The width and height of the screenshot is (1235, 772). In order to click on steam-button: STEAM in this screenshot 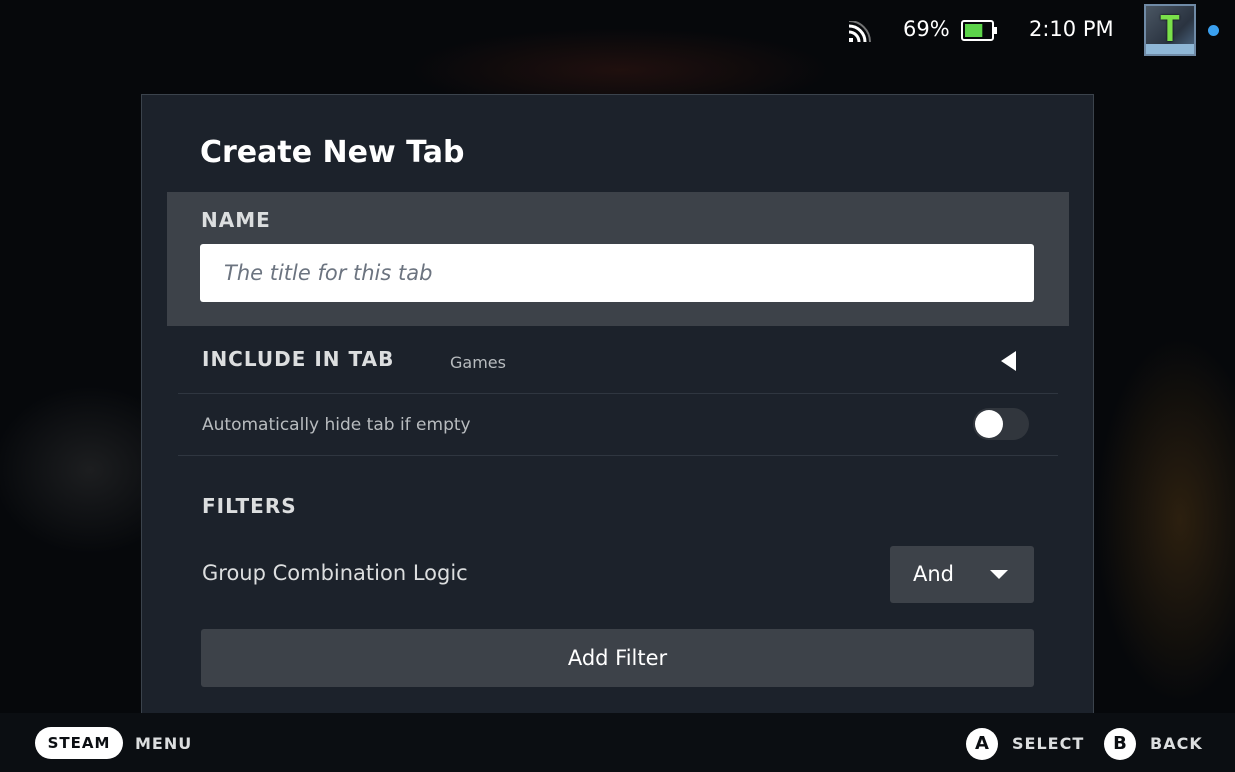, I will do `click(79, 743)`.